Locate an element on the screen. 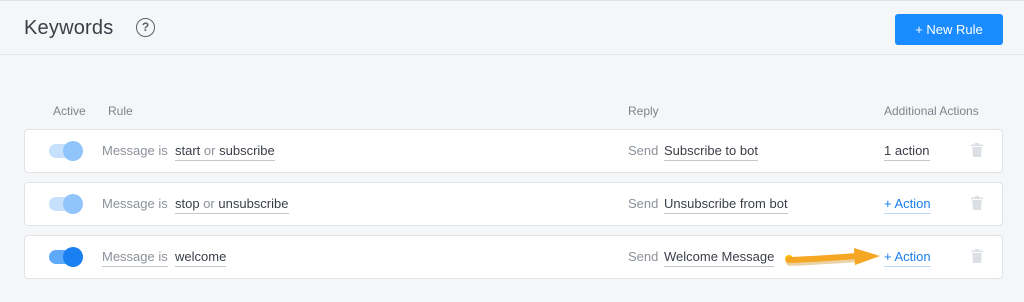  keyword-2: subscribe is located at coordinates (247, 150).